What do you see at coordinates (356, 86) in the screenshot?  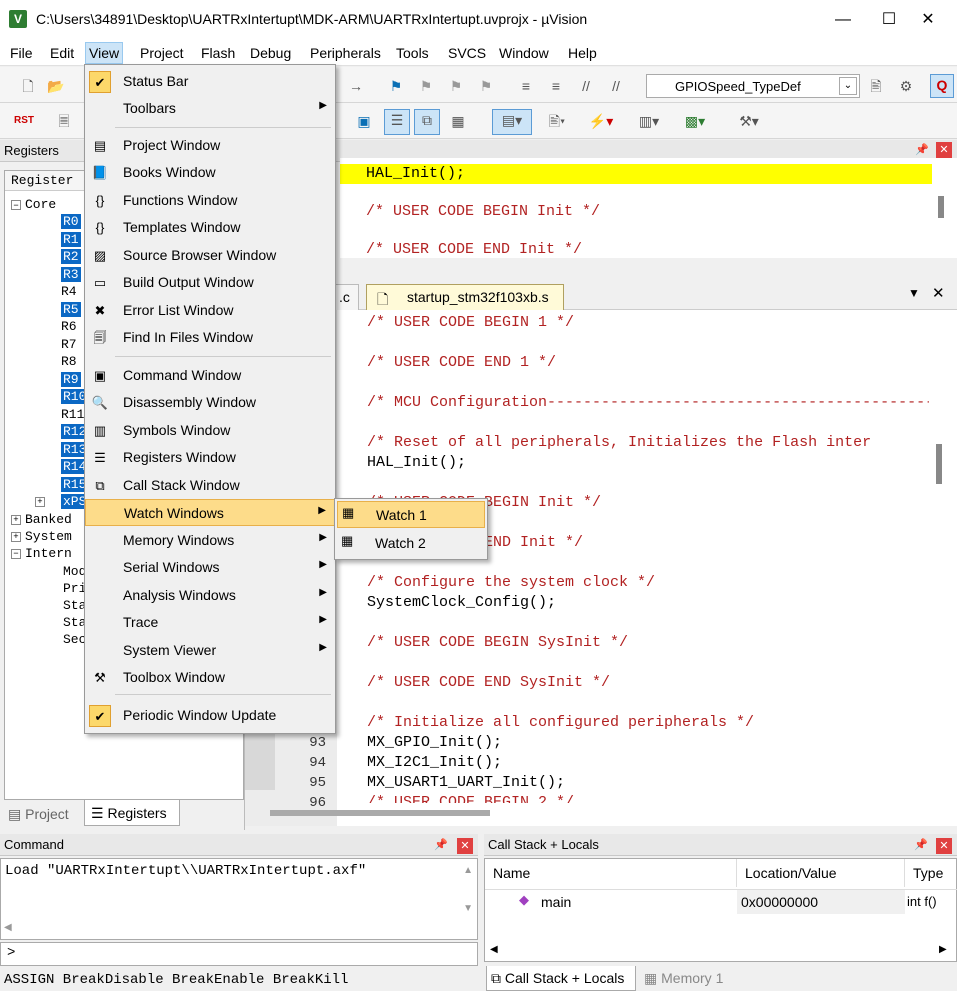 I see `navigate-forward-icon: →` at bounding box center [356, 86].